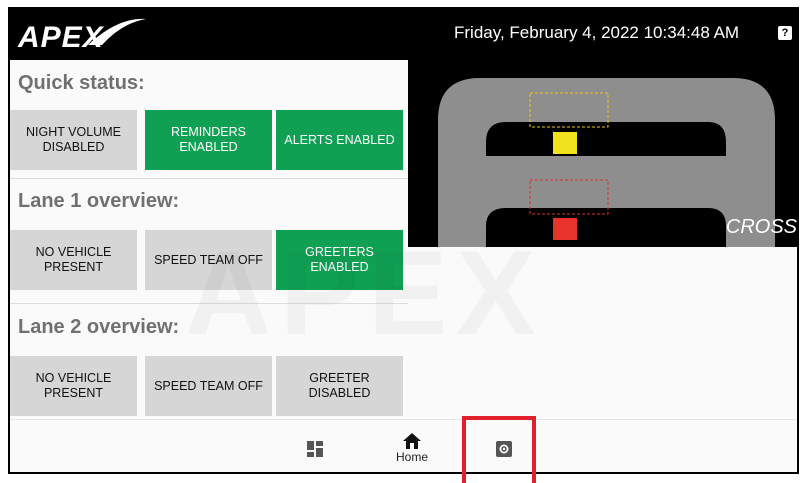  I want to click on lane2-greeter-tile: GREETER DISABLED, so click(339, 386).